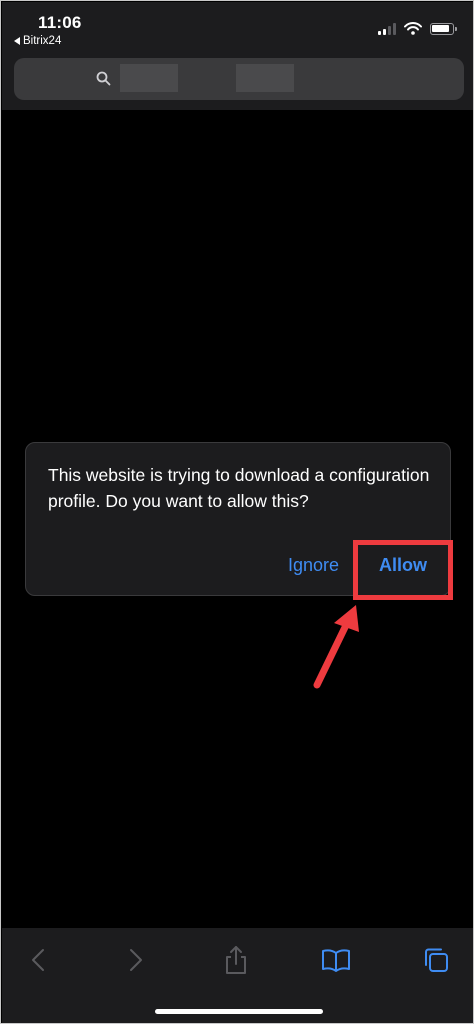 This screenshot has width=474, height=1024. I want to click on share-icon, so click(236, 960).